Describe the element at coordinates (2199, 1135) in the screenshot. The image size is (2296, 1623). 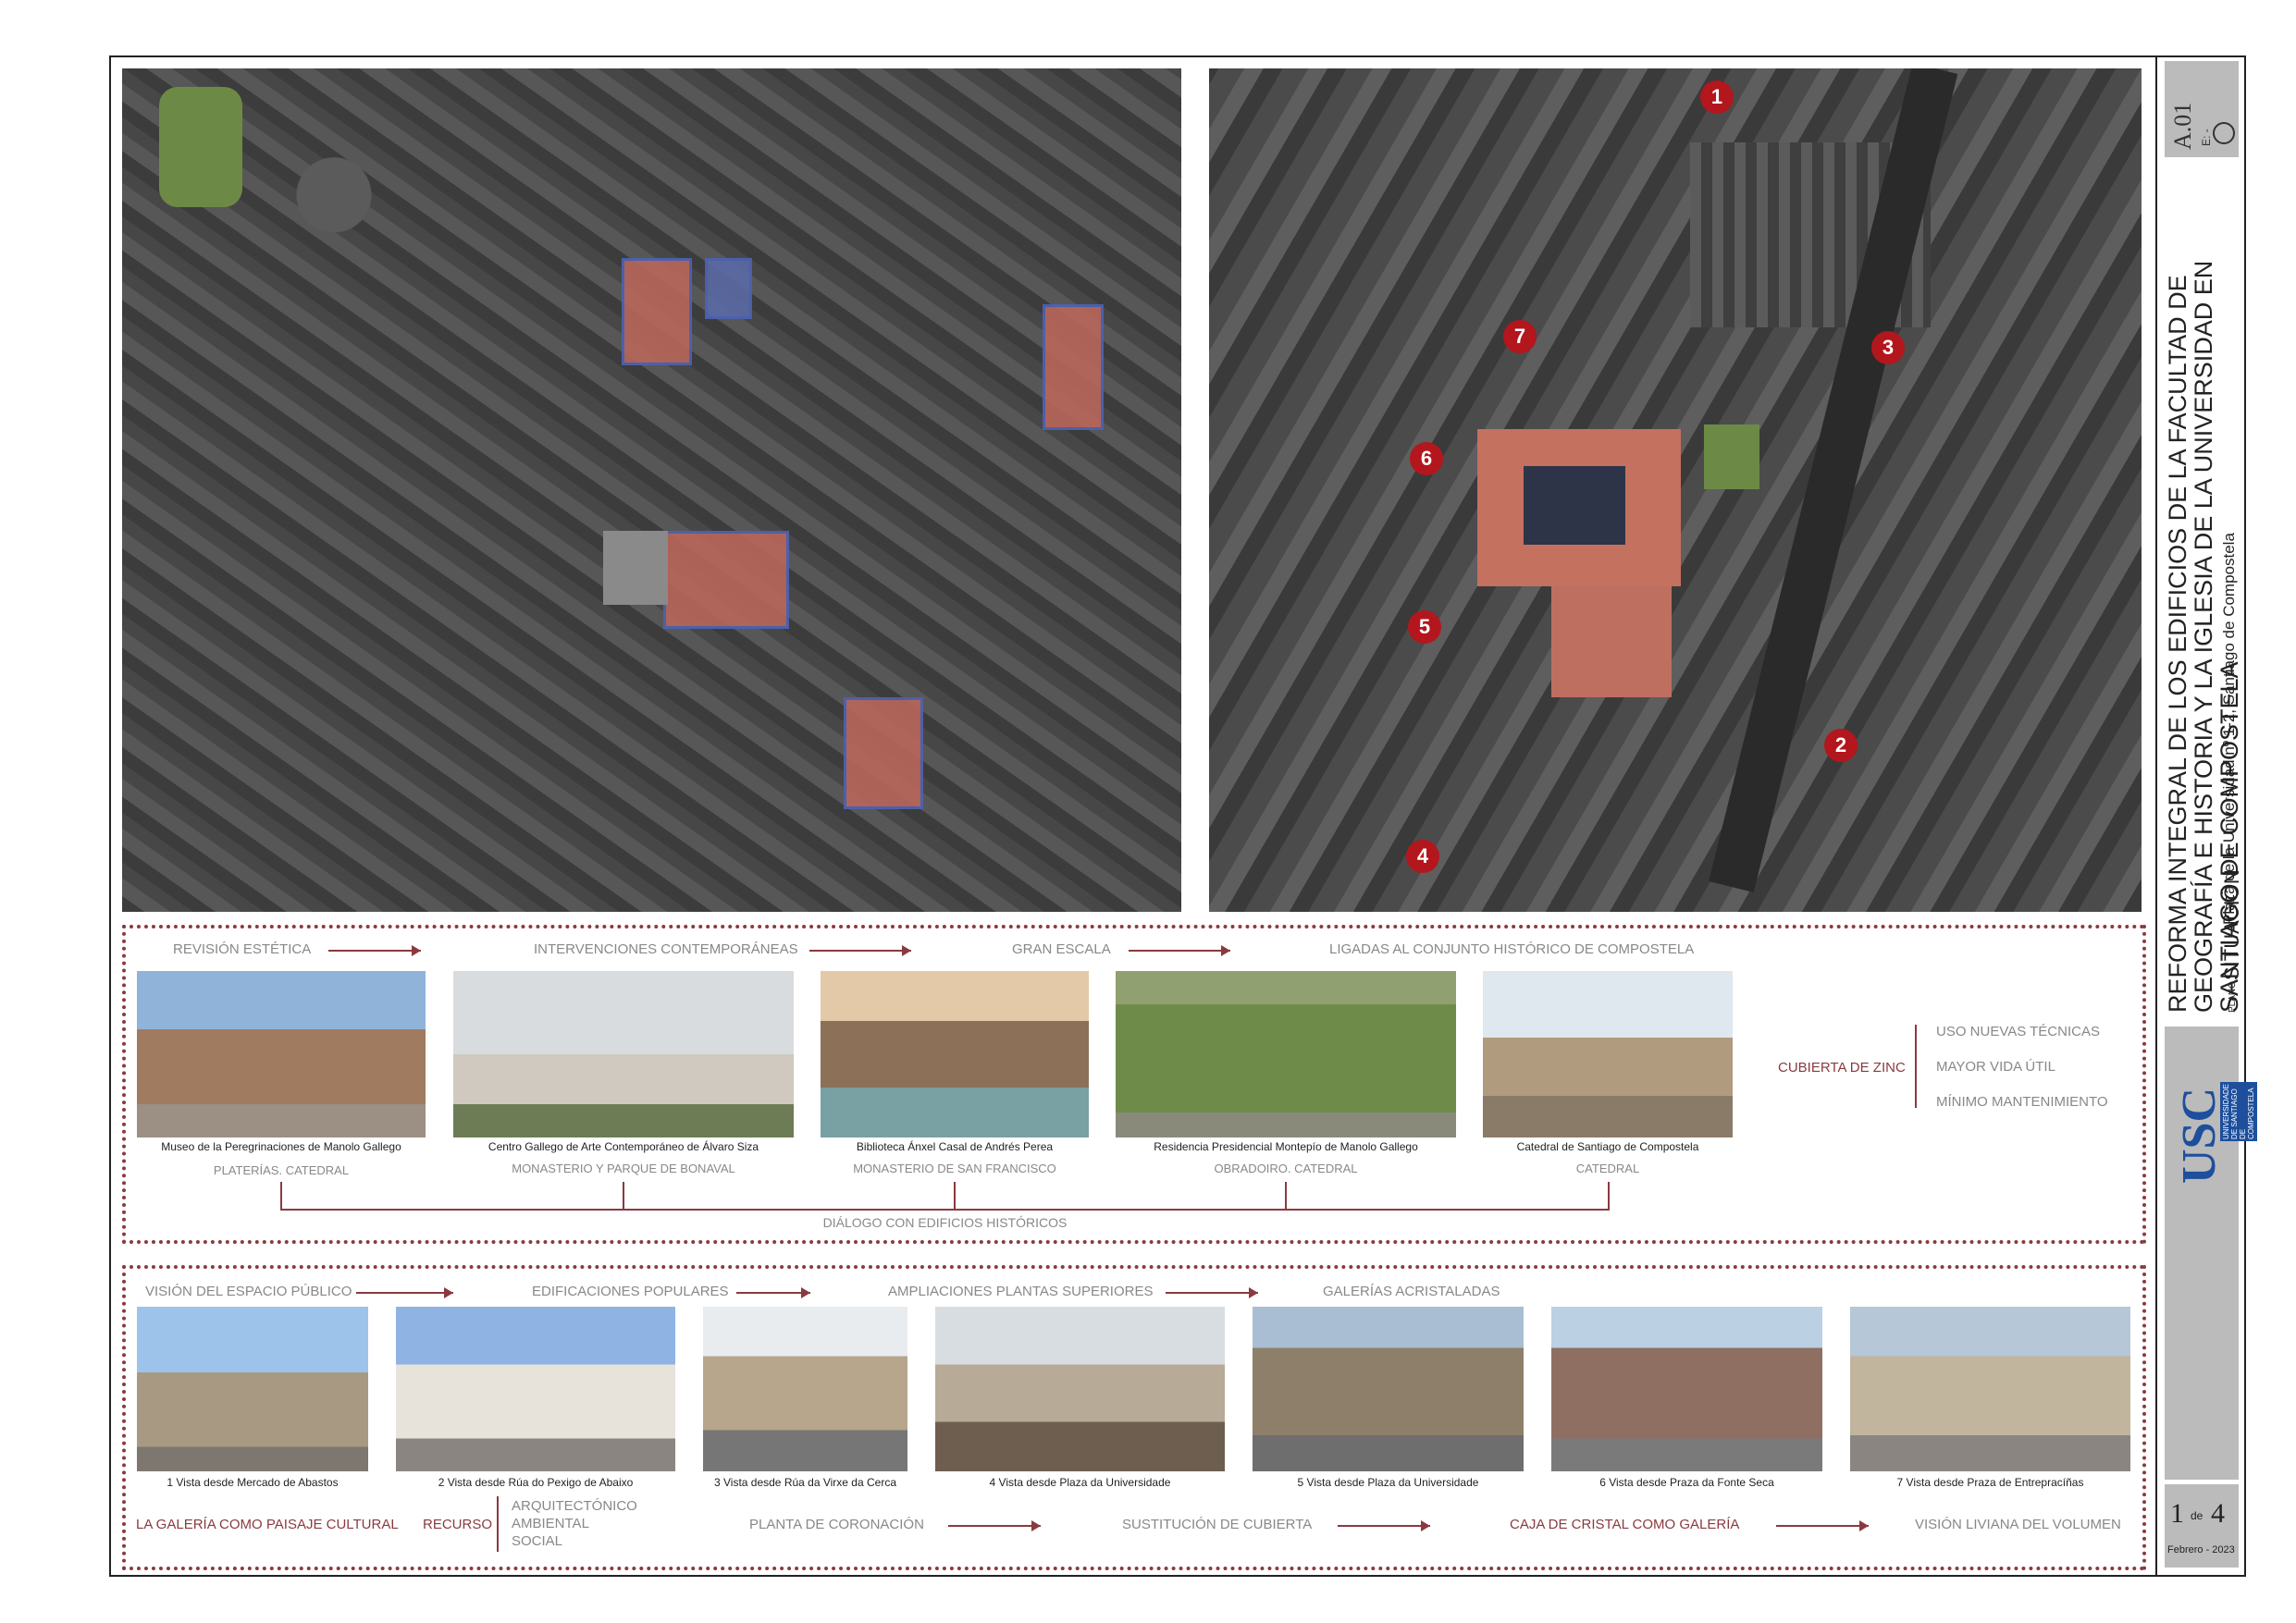
I see `usc-logo: USC` at that location.